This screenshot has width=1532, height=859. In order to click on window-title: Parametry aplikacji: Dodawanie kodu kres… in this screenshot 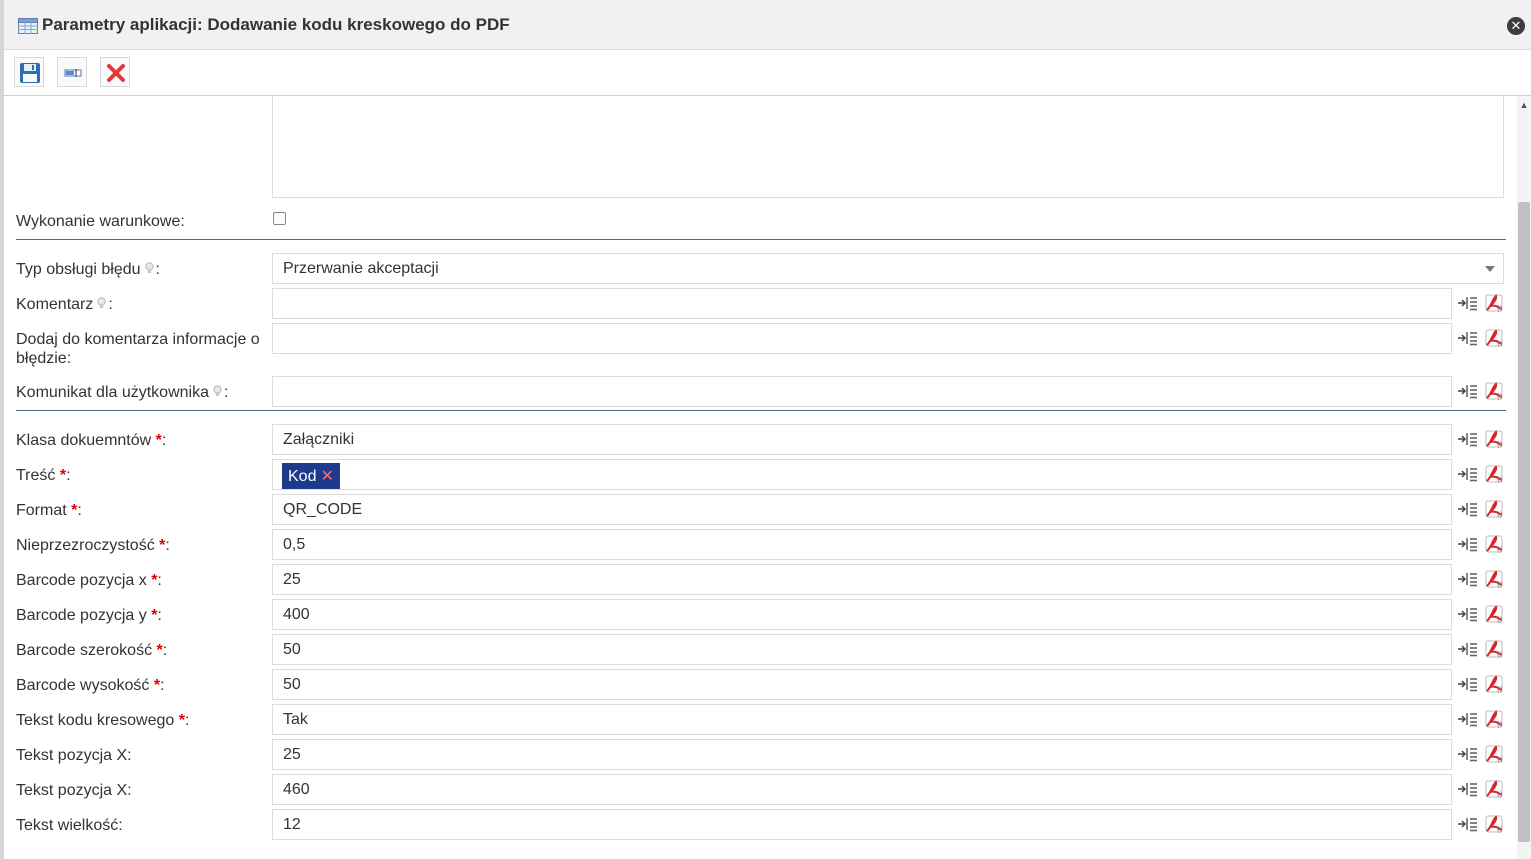, I will do `click(276, 24)`.